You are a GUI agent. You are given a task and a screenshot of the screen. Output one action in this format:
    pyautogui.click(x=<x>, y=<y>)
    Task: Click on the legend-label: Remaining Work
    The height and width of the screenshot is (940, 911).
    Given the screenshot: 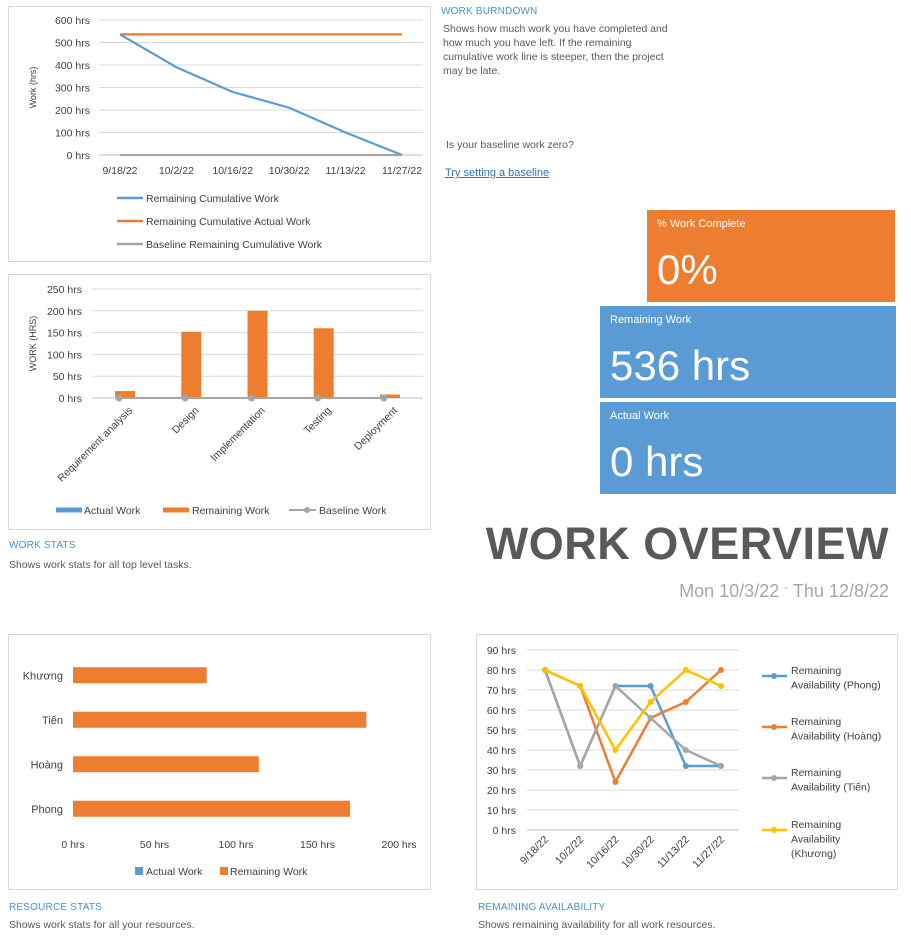 What is the action you would take?
    pyautogui.click(x=269, y=872)
    